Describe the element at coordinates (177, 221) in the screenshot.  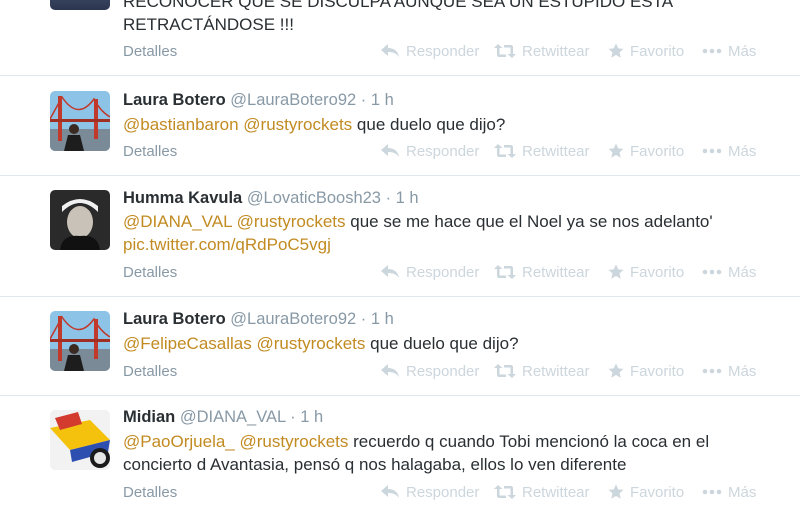
I see `mention-link: @DIANA_VAL` at that location.